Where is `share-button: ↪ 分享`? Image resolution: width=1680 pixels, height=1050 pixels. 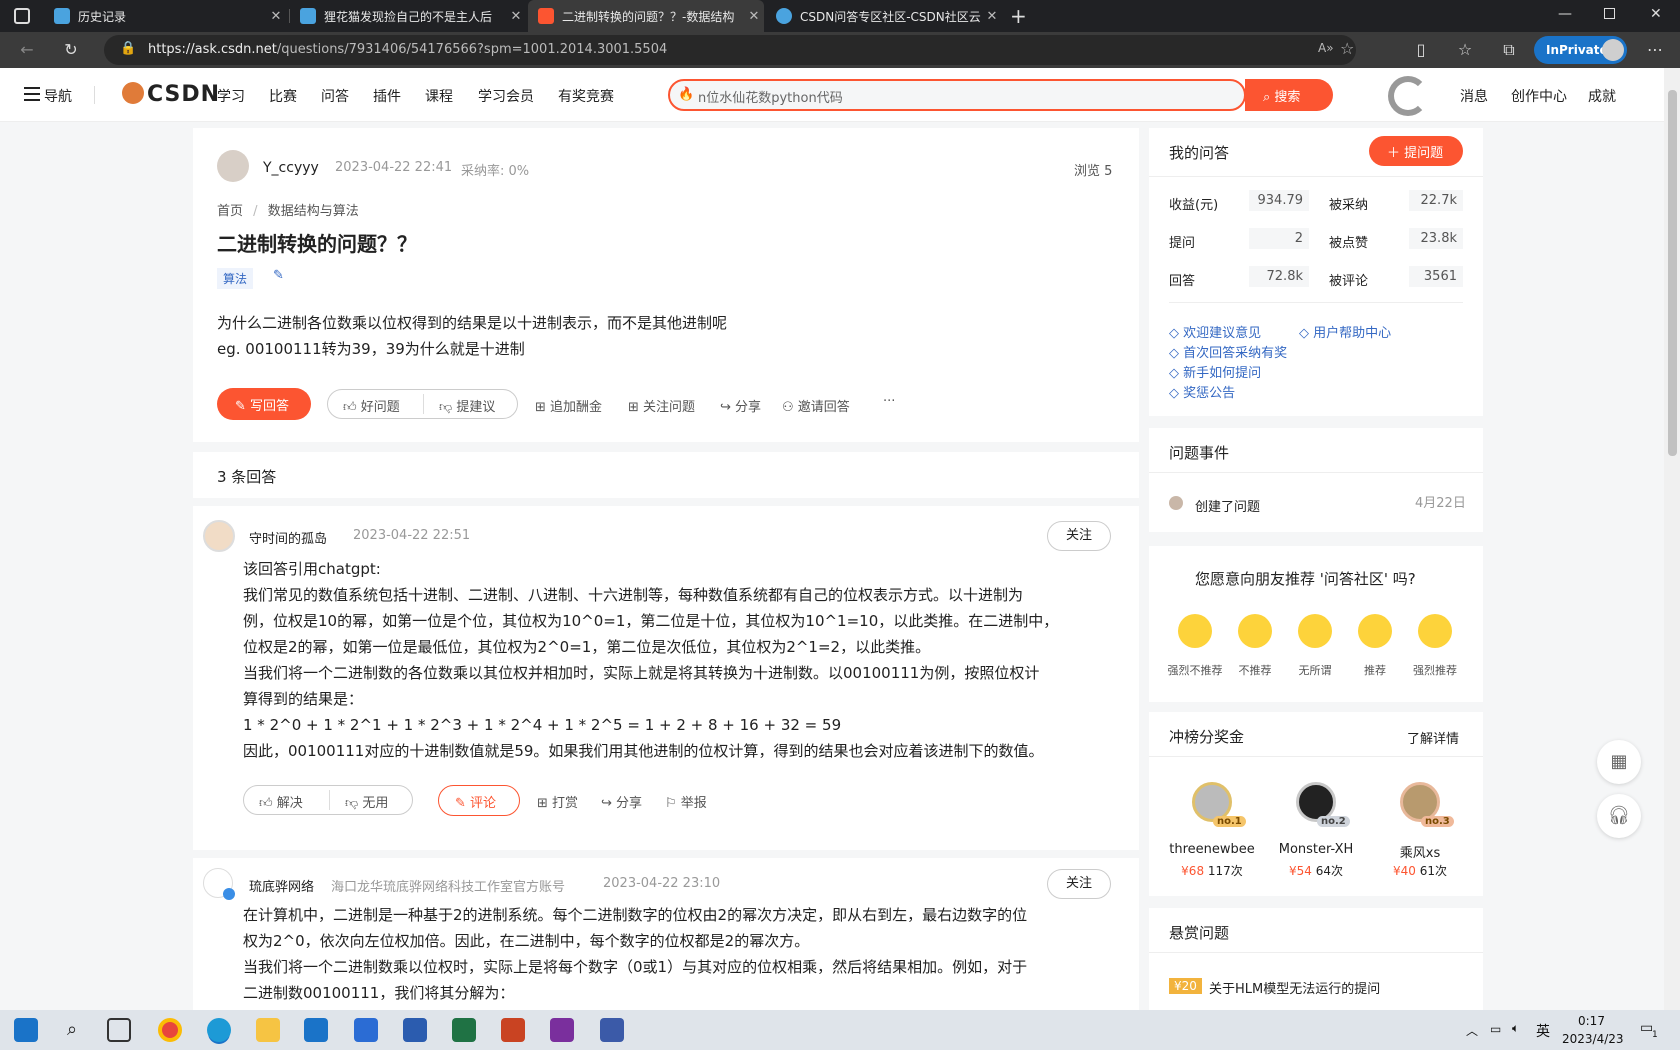
share-button: ↪ 分享 is located at coordinates (740, 405).